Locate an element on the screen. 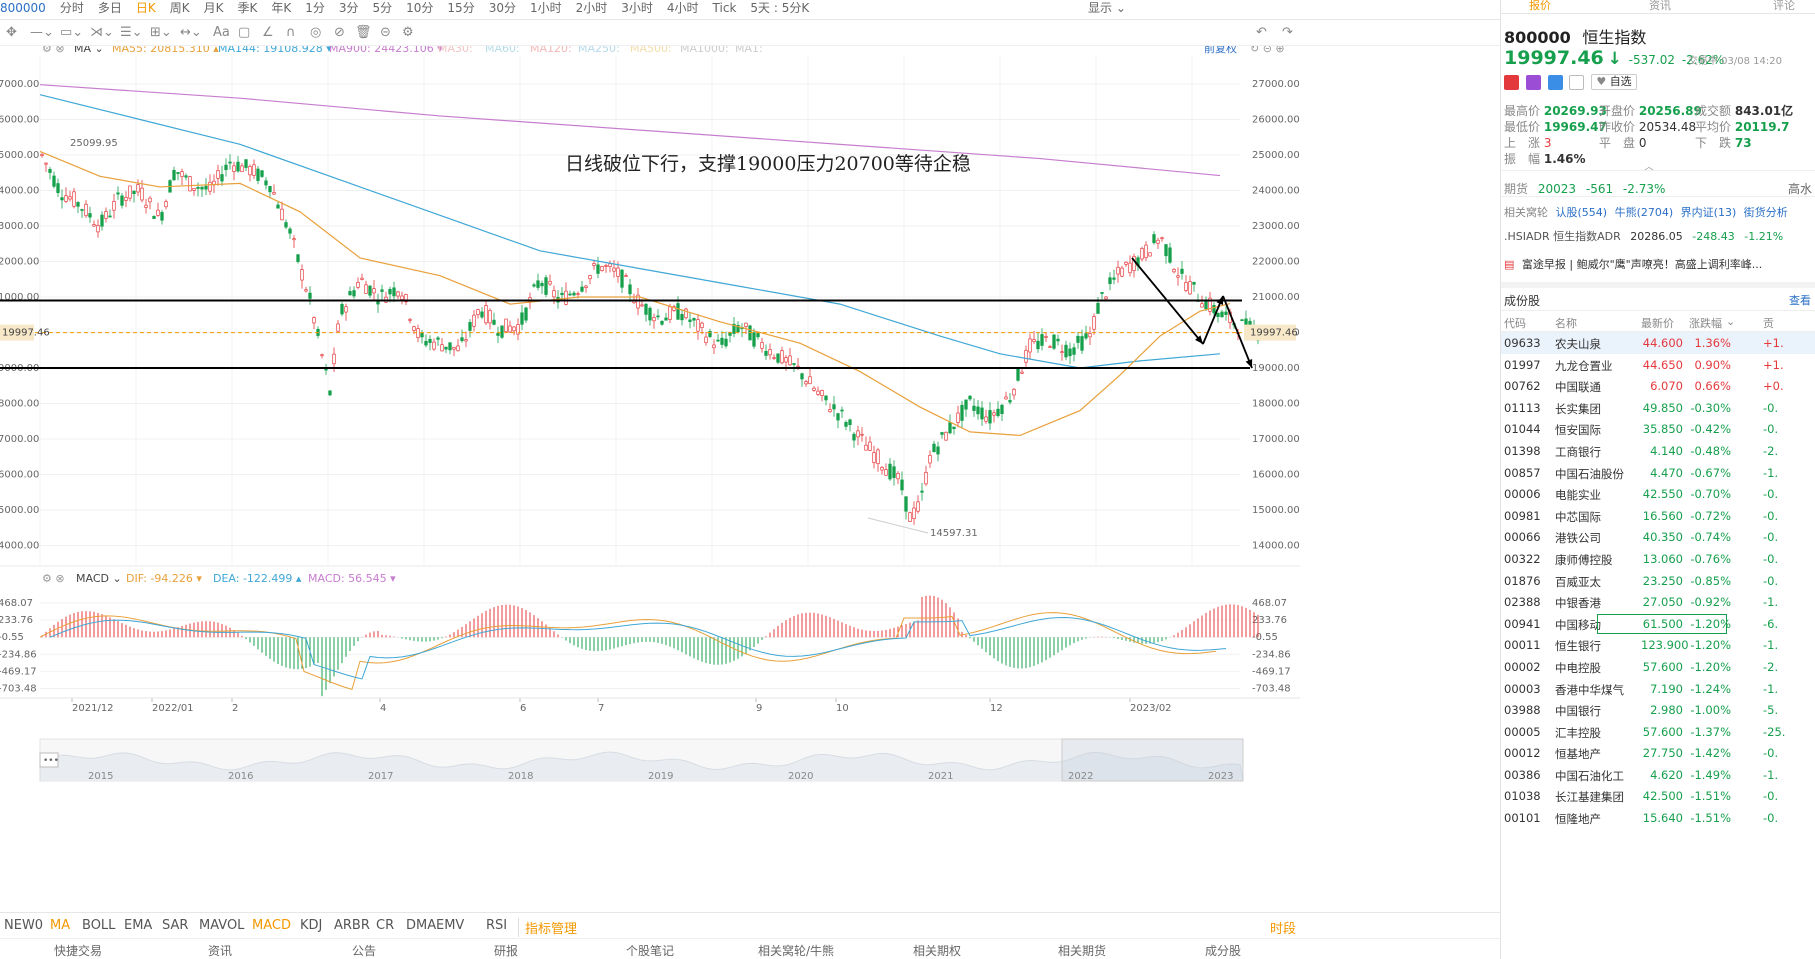 The height and width of the screenshot is (959, 1815). indicator-tab-ma: MA is located at coordinates (60, 925).